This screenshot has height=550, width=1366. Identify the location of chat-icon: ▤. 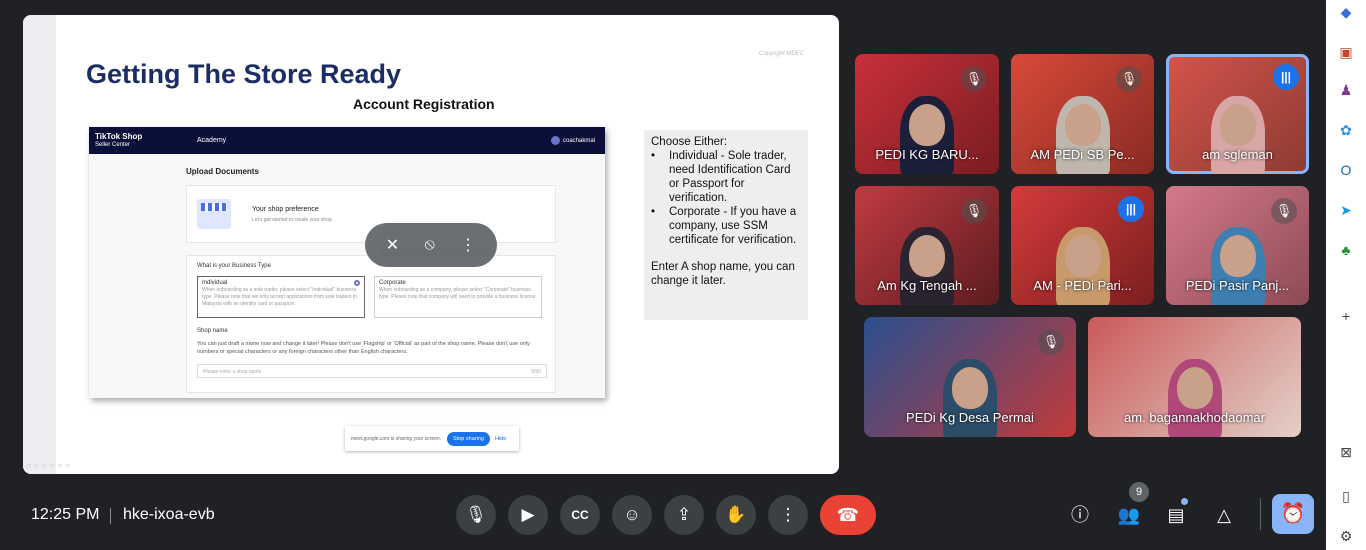
(1176, 515).